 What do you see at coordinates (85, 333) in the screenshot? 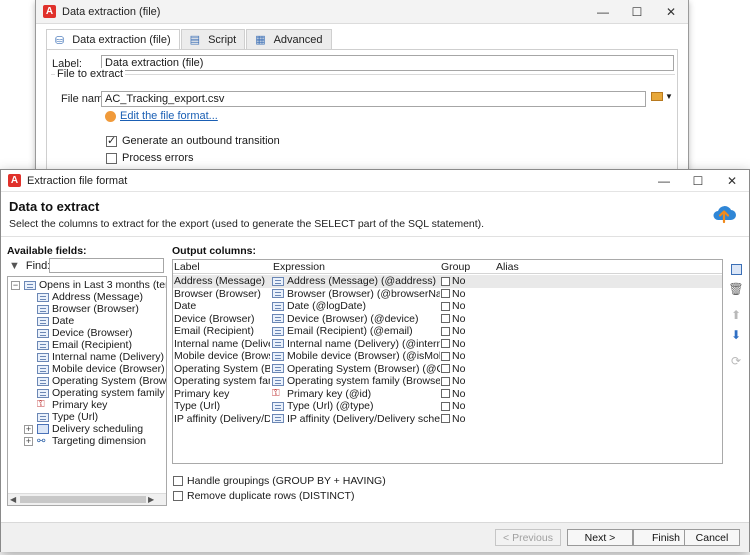
I see `tree-item: Device (Browser)` at bounding box center [85, 333].